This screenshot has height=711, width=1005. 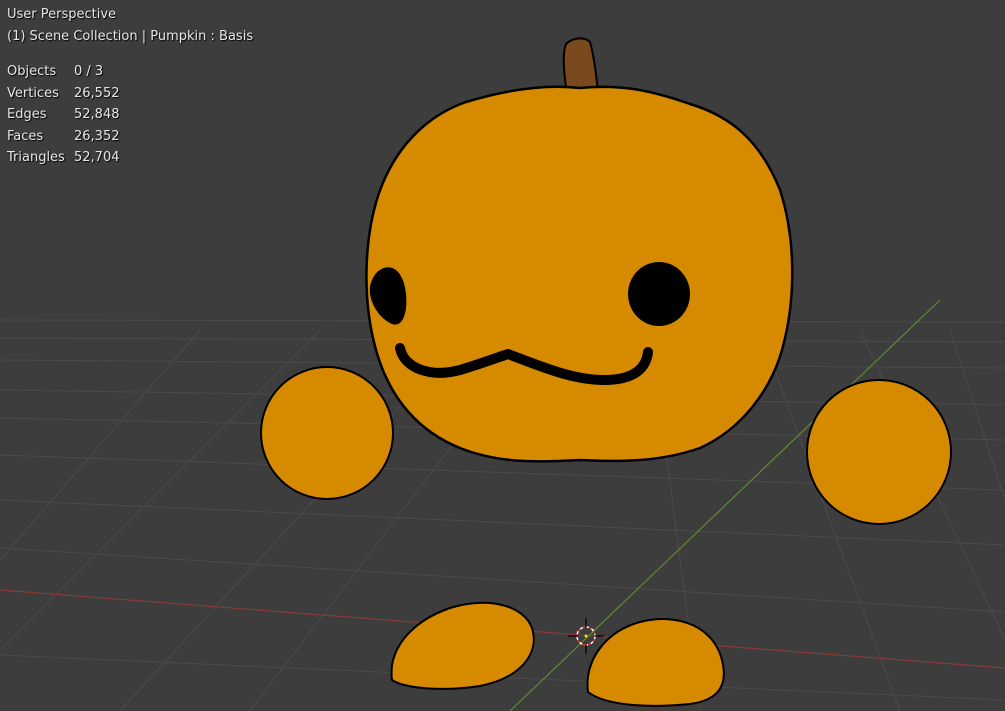 I want to click on right-hand-sphere, so click(x=879, y=452).